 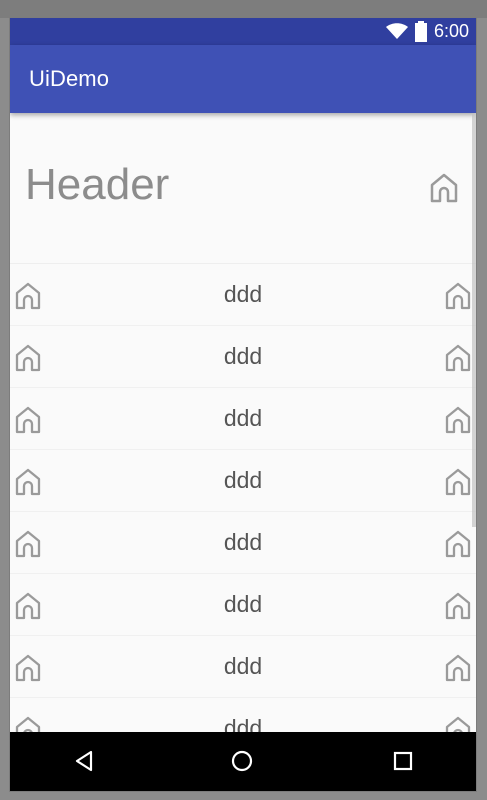 I want to click on header-title: Header, so click(x=97, y=184).